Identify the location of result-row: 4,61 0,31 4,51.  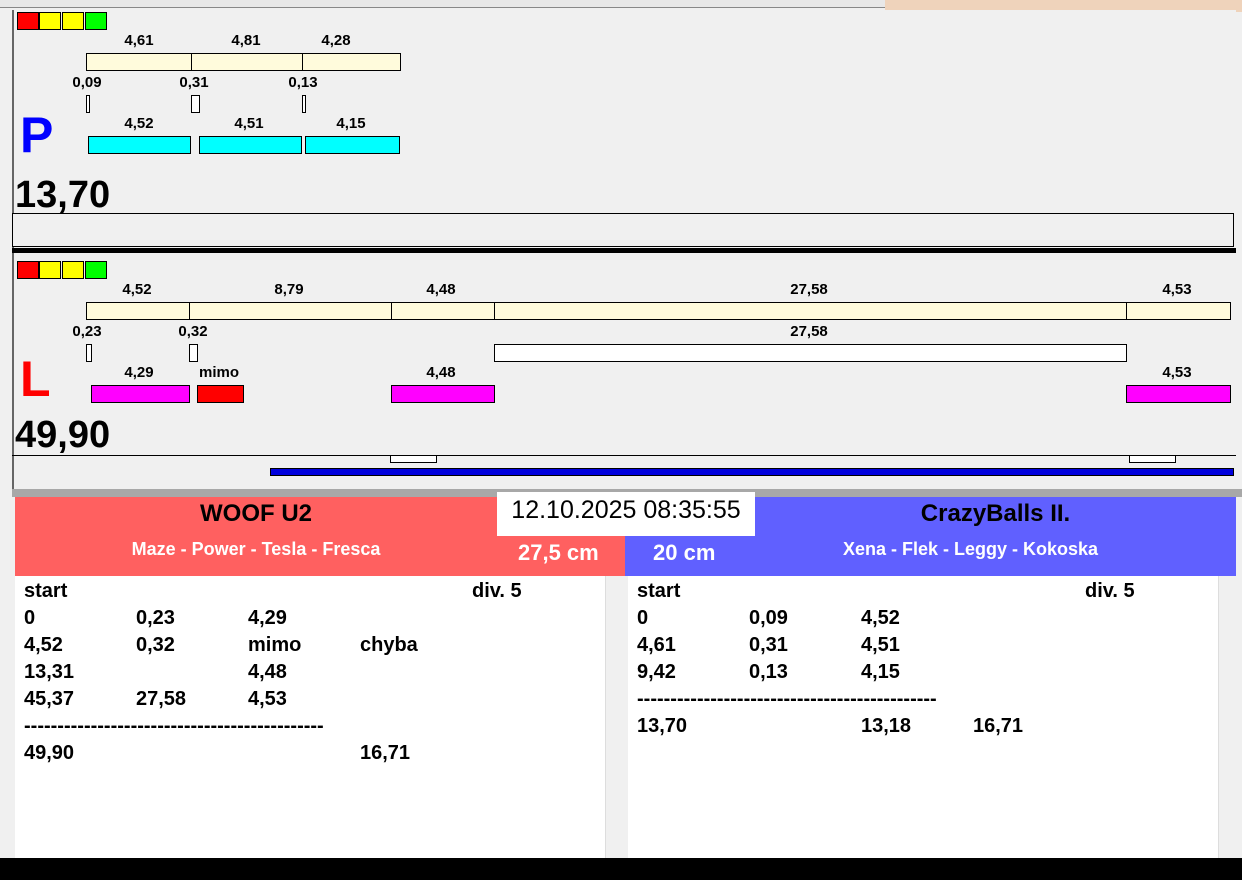
(923, 647).